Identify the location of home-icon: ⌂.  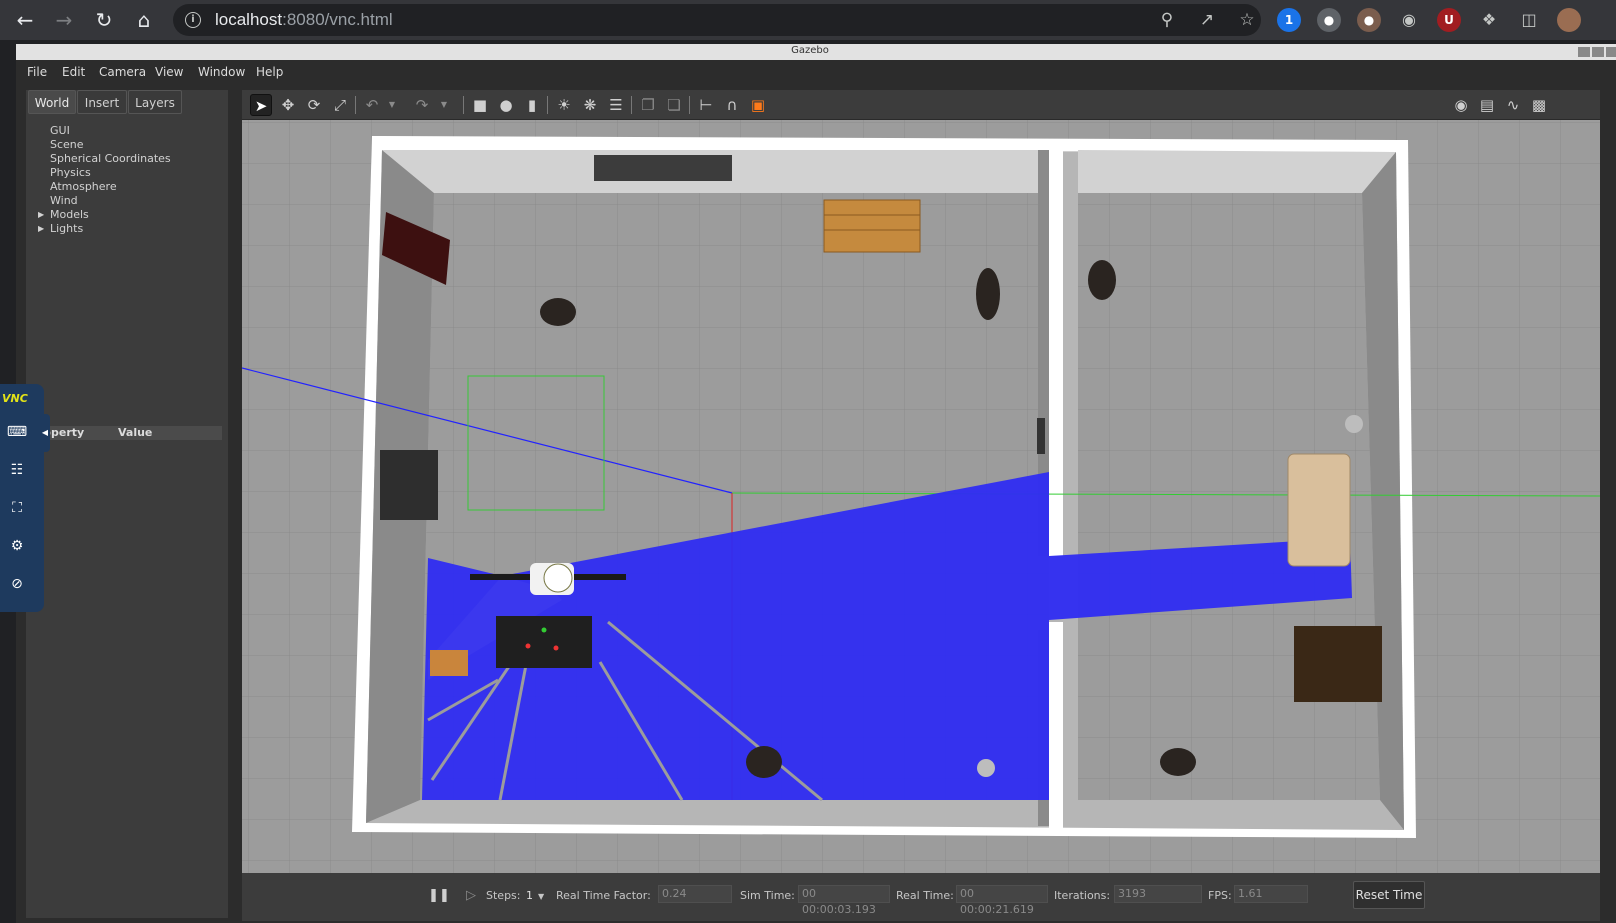
(144, 20).